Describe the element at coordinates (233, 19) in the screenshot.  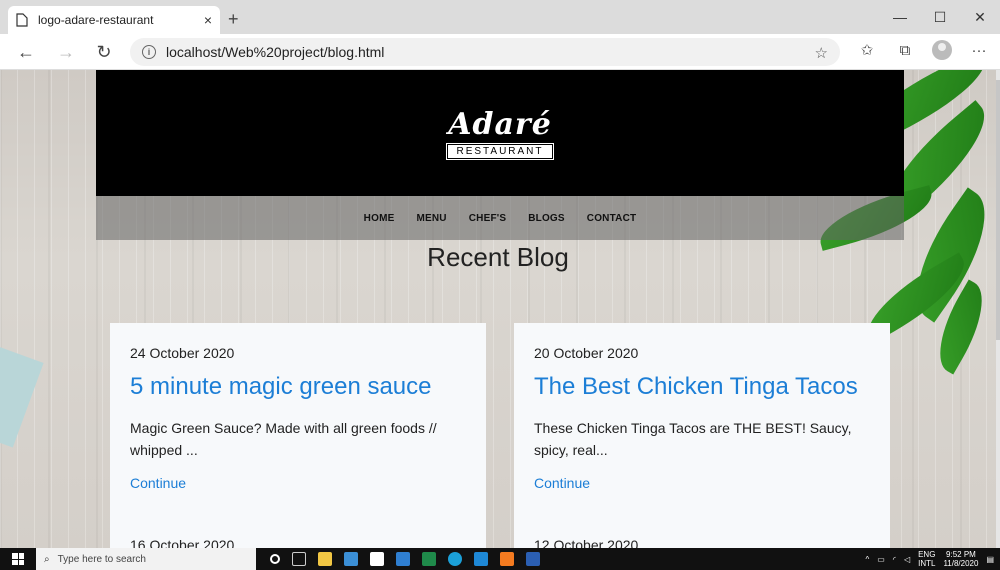
I see `new-tab-button: +` at that location.